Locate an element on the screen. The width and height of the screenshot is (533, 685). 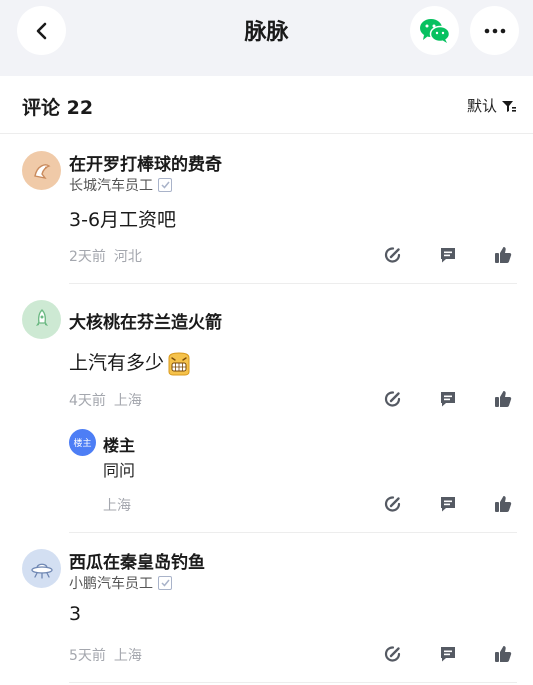
comment-time: 2天前 is located at coordinates (87, 257).